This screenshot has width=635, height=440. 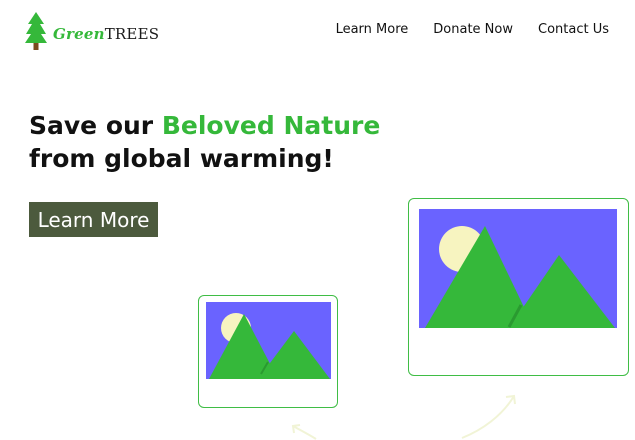 I want to click on nav-donate-now: Donate Now, so click(x=473, y=29).